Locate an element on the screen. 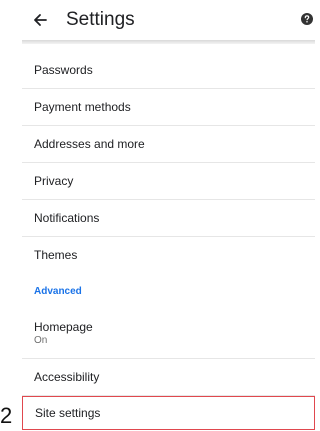 The height and width of the screenshot is (431, 320). privacy-label: Privacy is located at coordinates (54, 180).